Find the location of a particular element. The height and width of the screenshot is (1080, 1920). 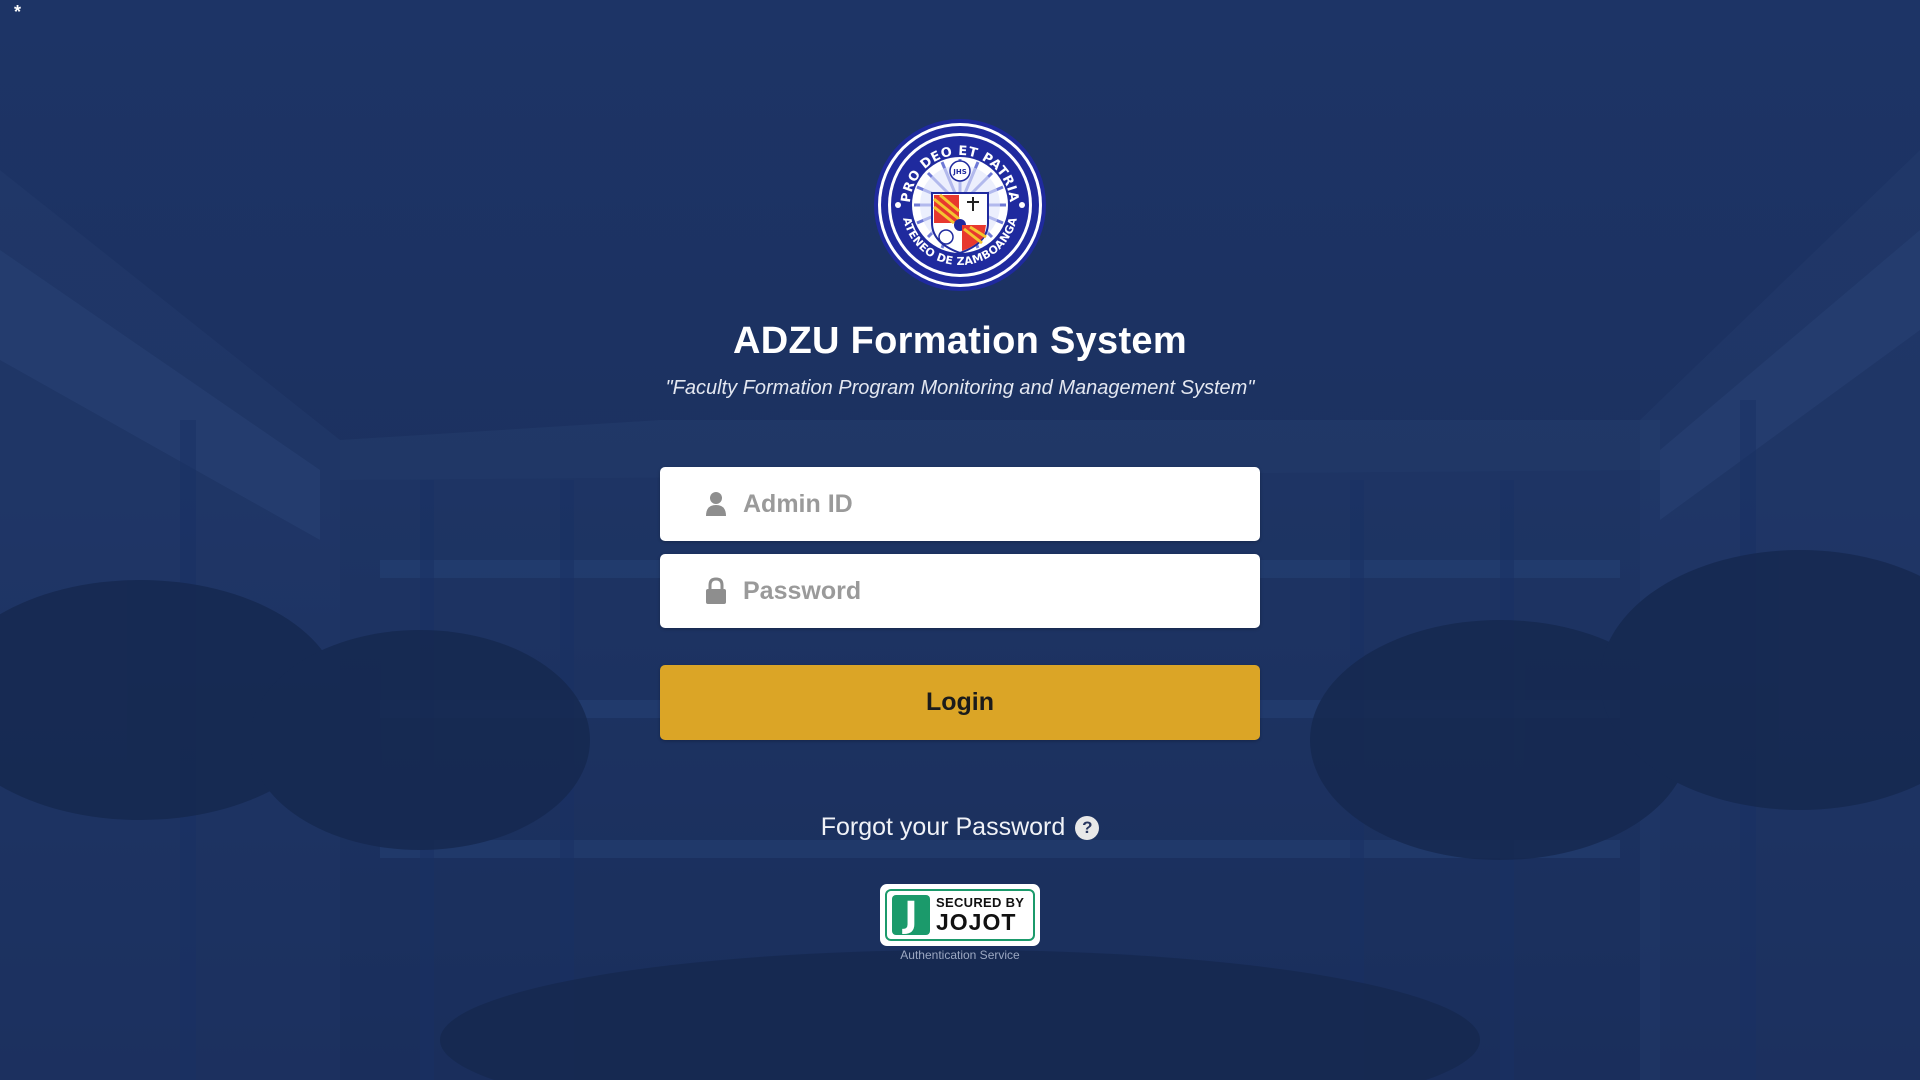

admin-id-input is located at coordinates (983, 504).